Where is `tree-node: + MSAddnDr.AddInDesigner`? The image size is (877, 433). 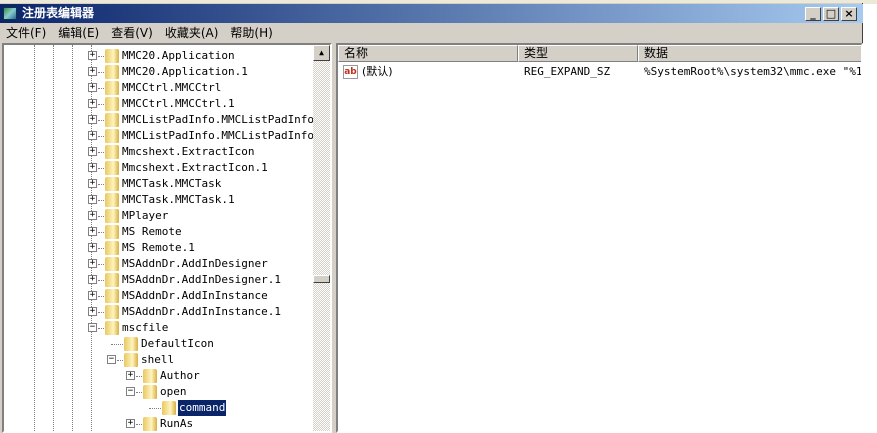 tree-node: + MSAddnDr.AddInDesigner is located at coordinates (159, 264).